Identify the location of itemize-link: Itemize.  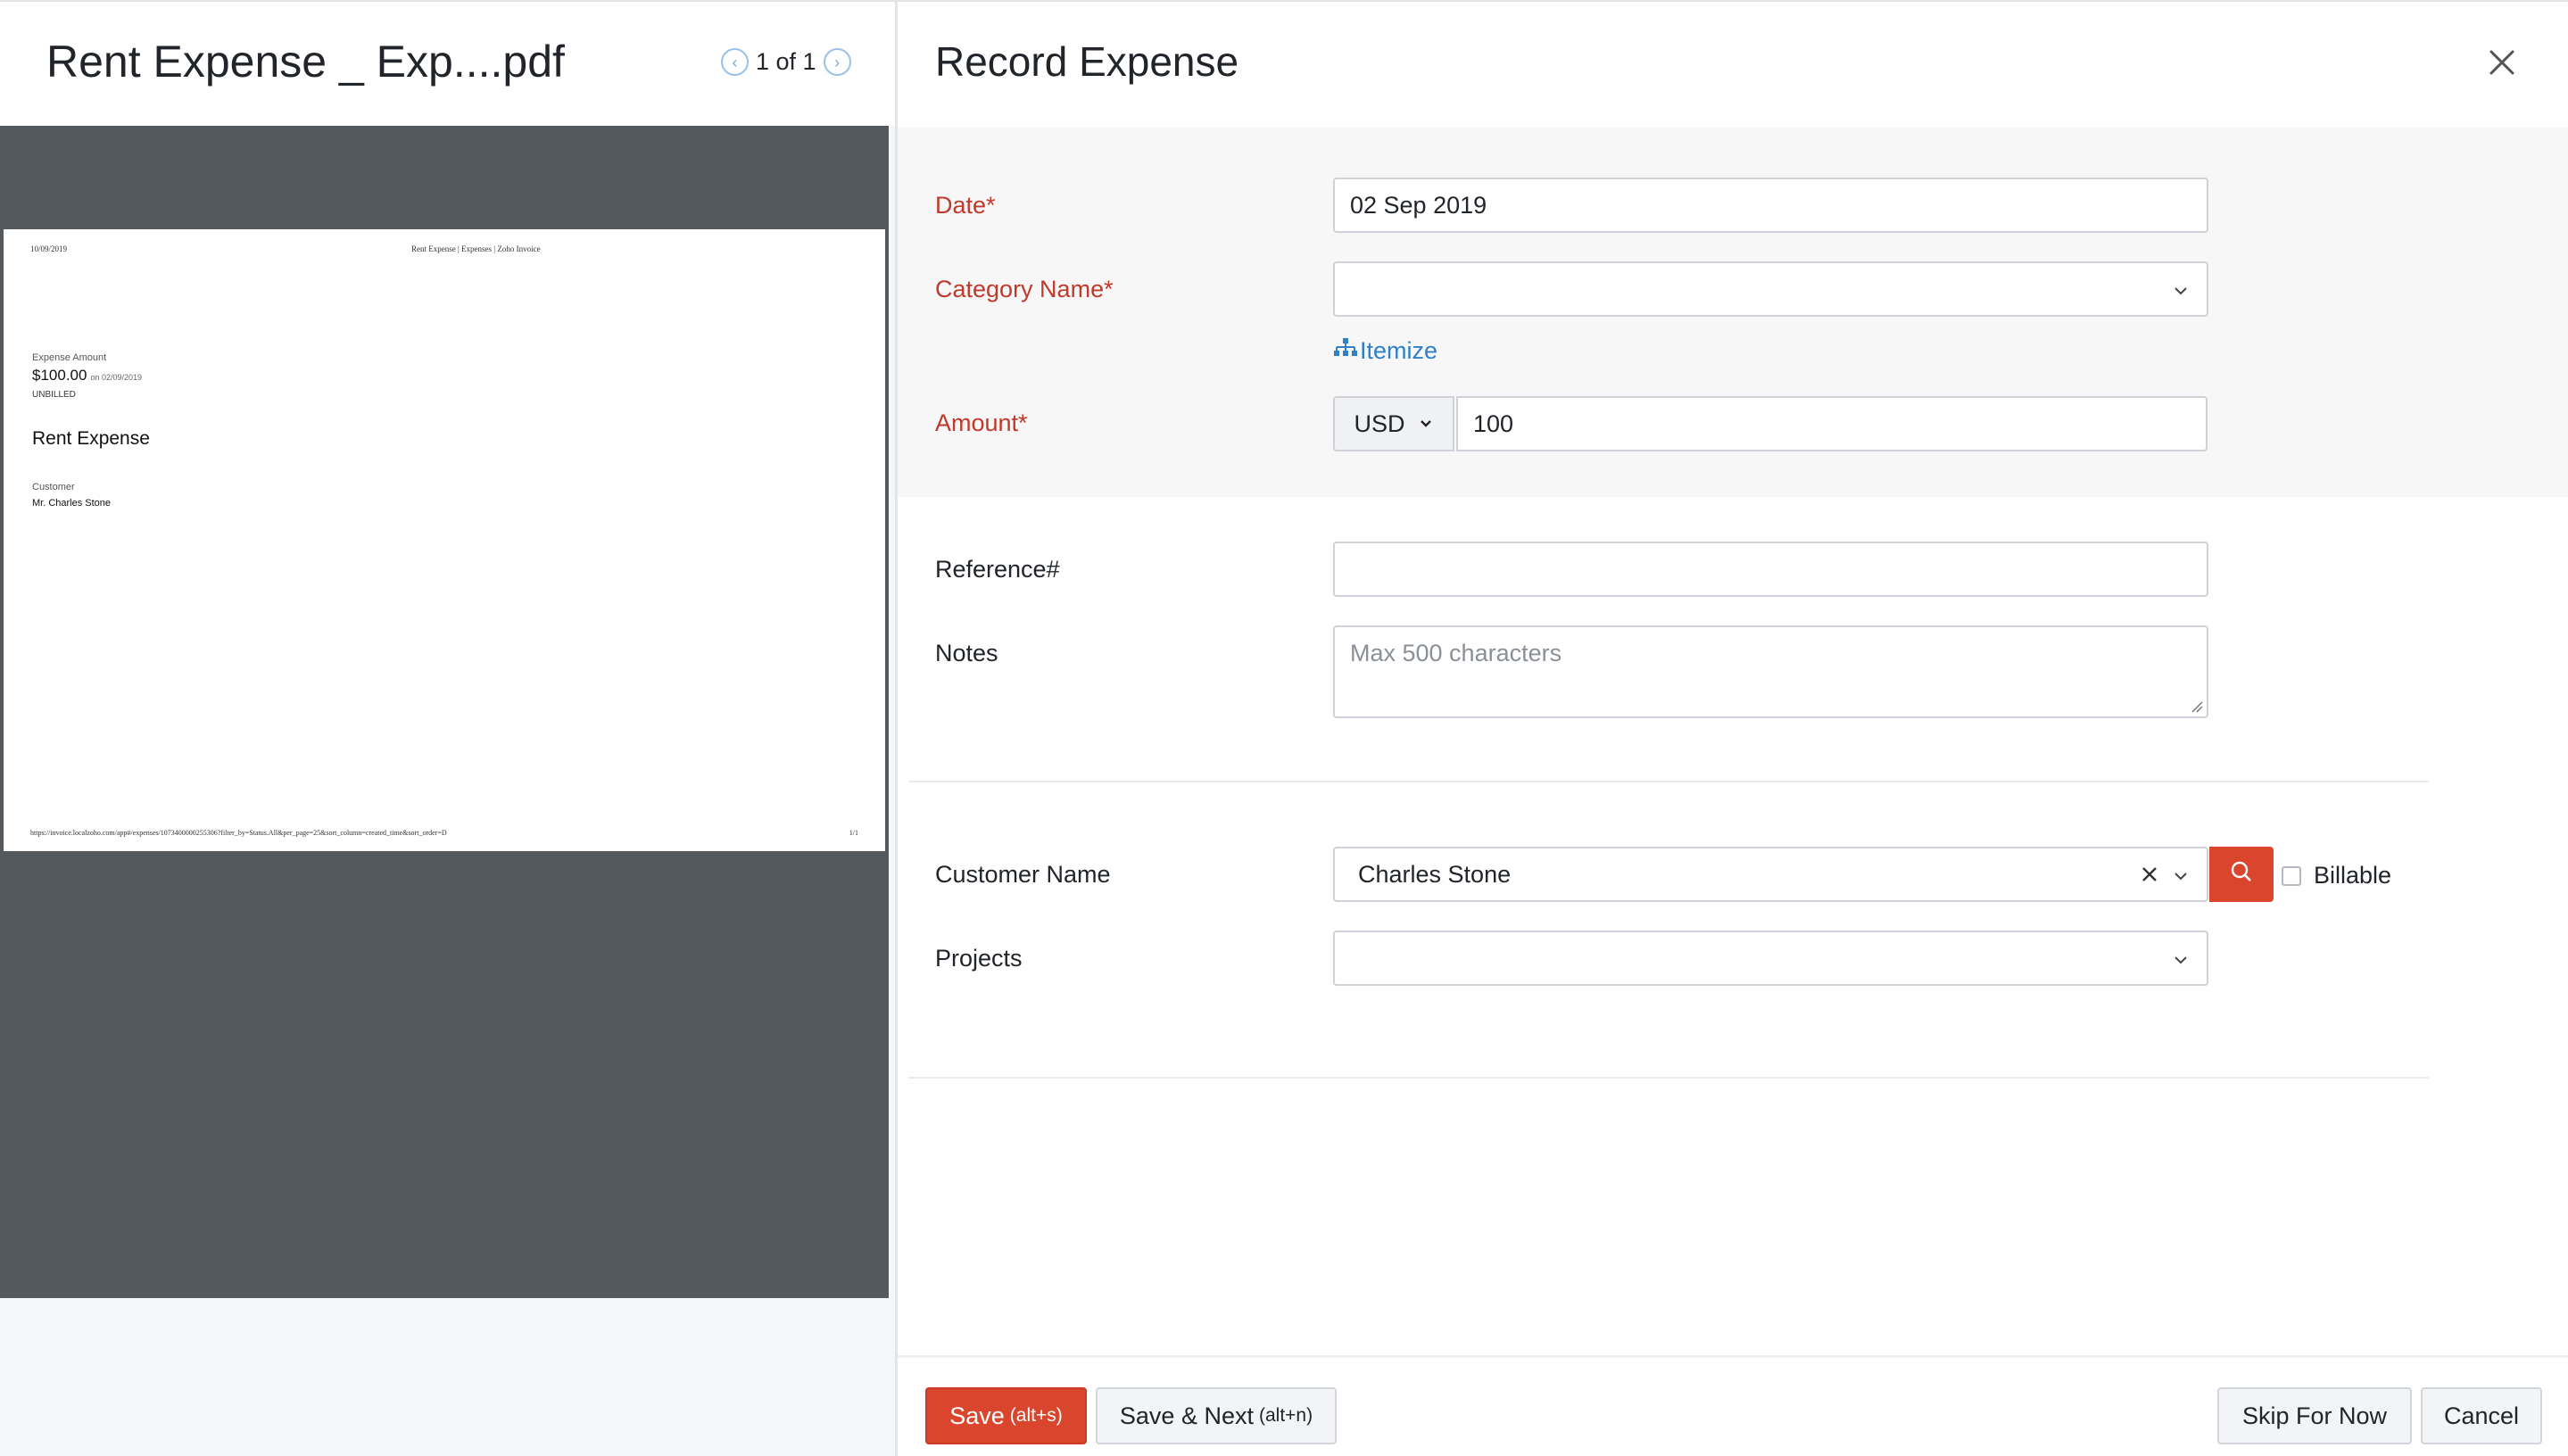
(1385, 351).